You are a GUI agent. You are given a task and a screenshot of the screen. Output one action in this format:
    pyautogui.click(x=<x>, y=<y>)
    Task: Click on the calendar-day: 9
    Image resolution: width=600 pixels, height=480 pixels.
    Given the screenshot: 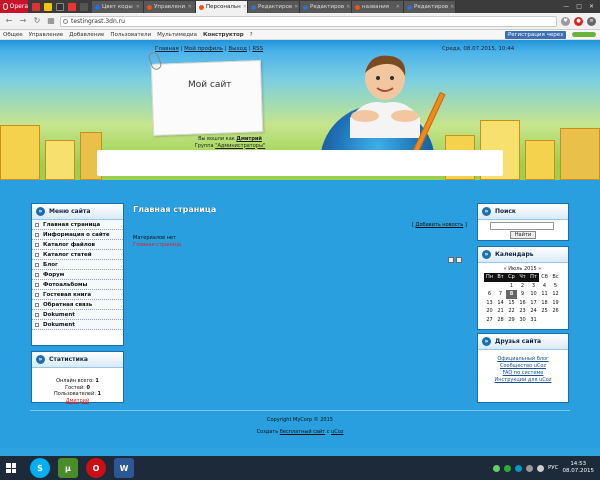 What is the action you would take?
    pyautogui.click(x=522, y=294)
    